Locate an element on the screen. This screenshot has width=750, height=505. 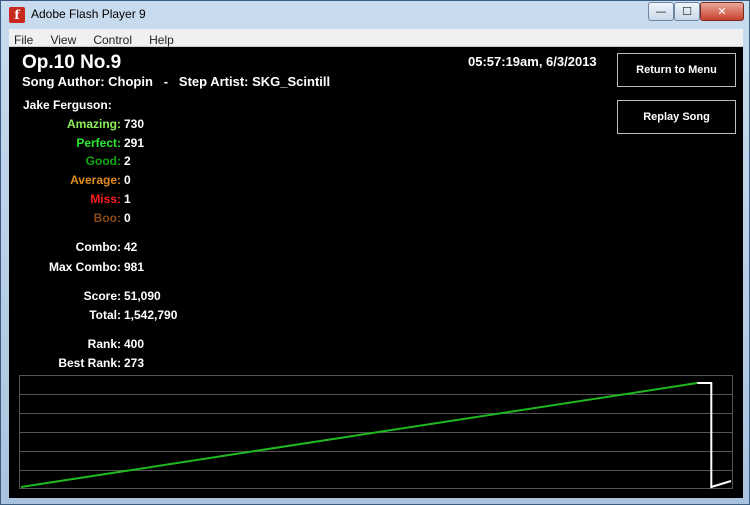
stat-value-max-combo: 981 is located at coordinates (134, 267).